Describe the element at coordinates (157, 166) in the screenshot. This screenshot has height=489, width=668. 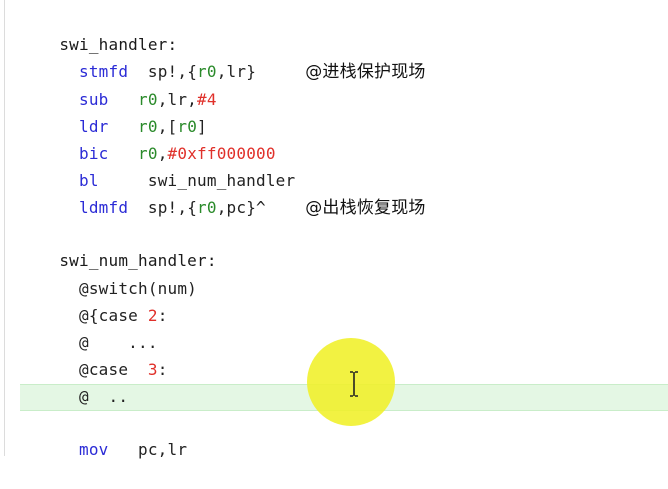
I see `code-line-6: bl swi_num_handler` at that location.